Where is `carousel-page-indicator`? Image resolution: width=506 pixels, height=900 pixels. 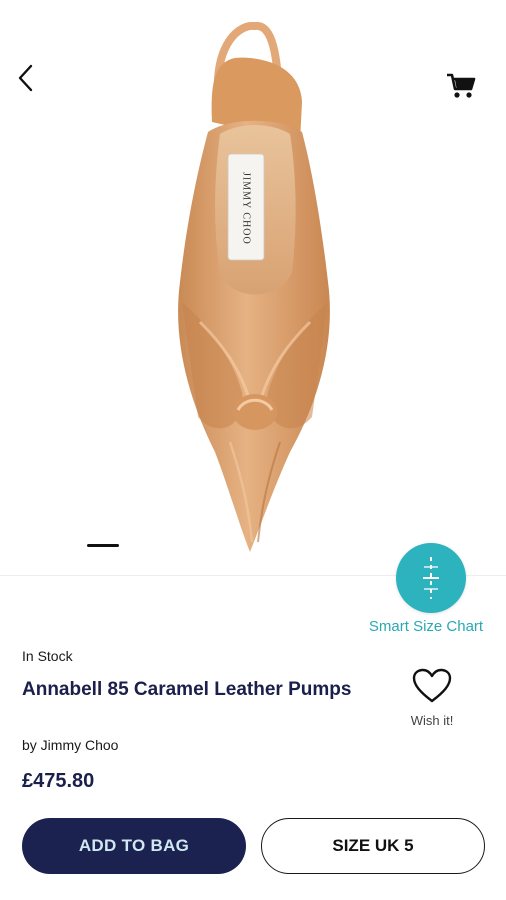
carousel-page-indicator is located at coordinates (103, 545).